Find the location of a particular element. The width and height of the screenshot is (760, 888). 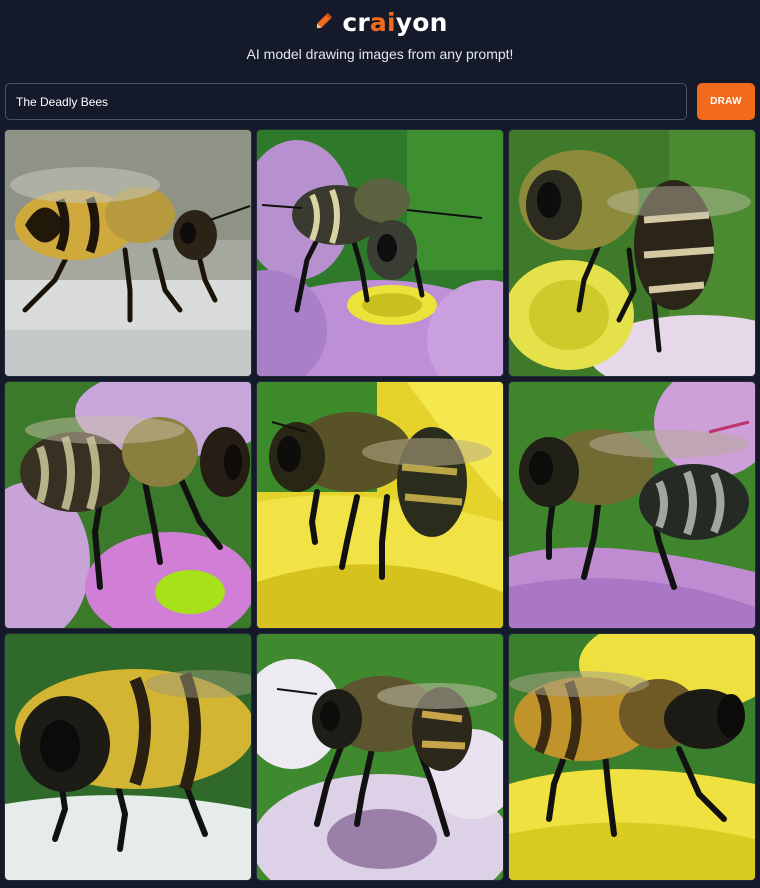

draw-button: DRAW is located at coordinates (726, 101).